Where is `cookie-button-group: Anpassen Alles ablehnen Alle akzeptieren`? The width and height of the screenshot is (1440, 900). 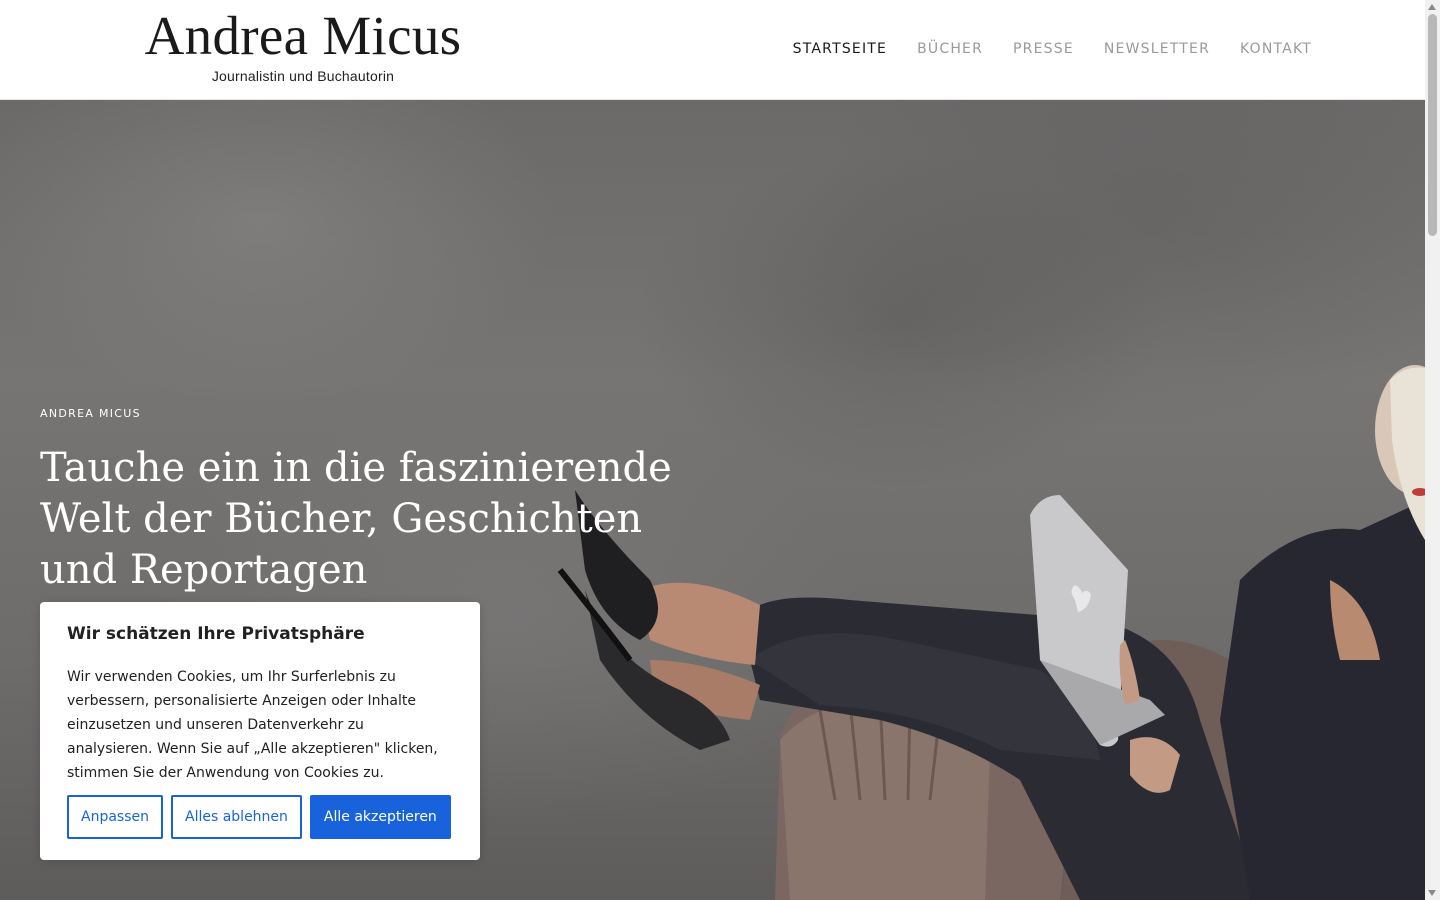
cookie-button-group: Anpassen Alles ablehnen Alle akzeptieren is located at coordinates (259, 817).